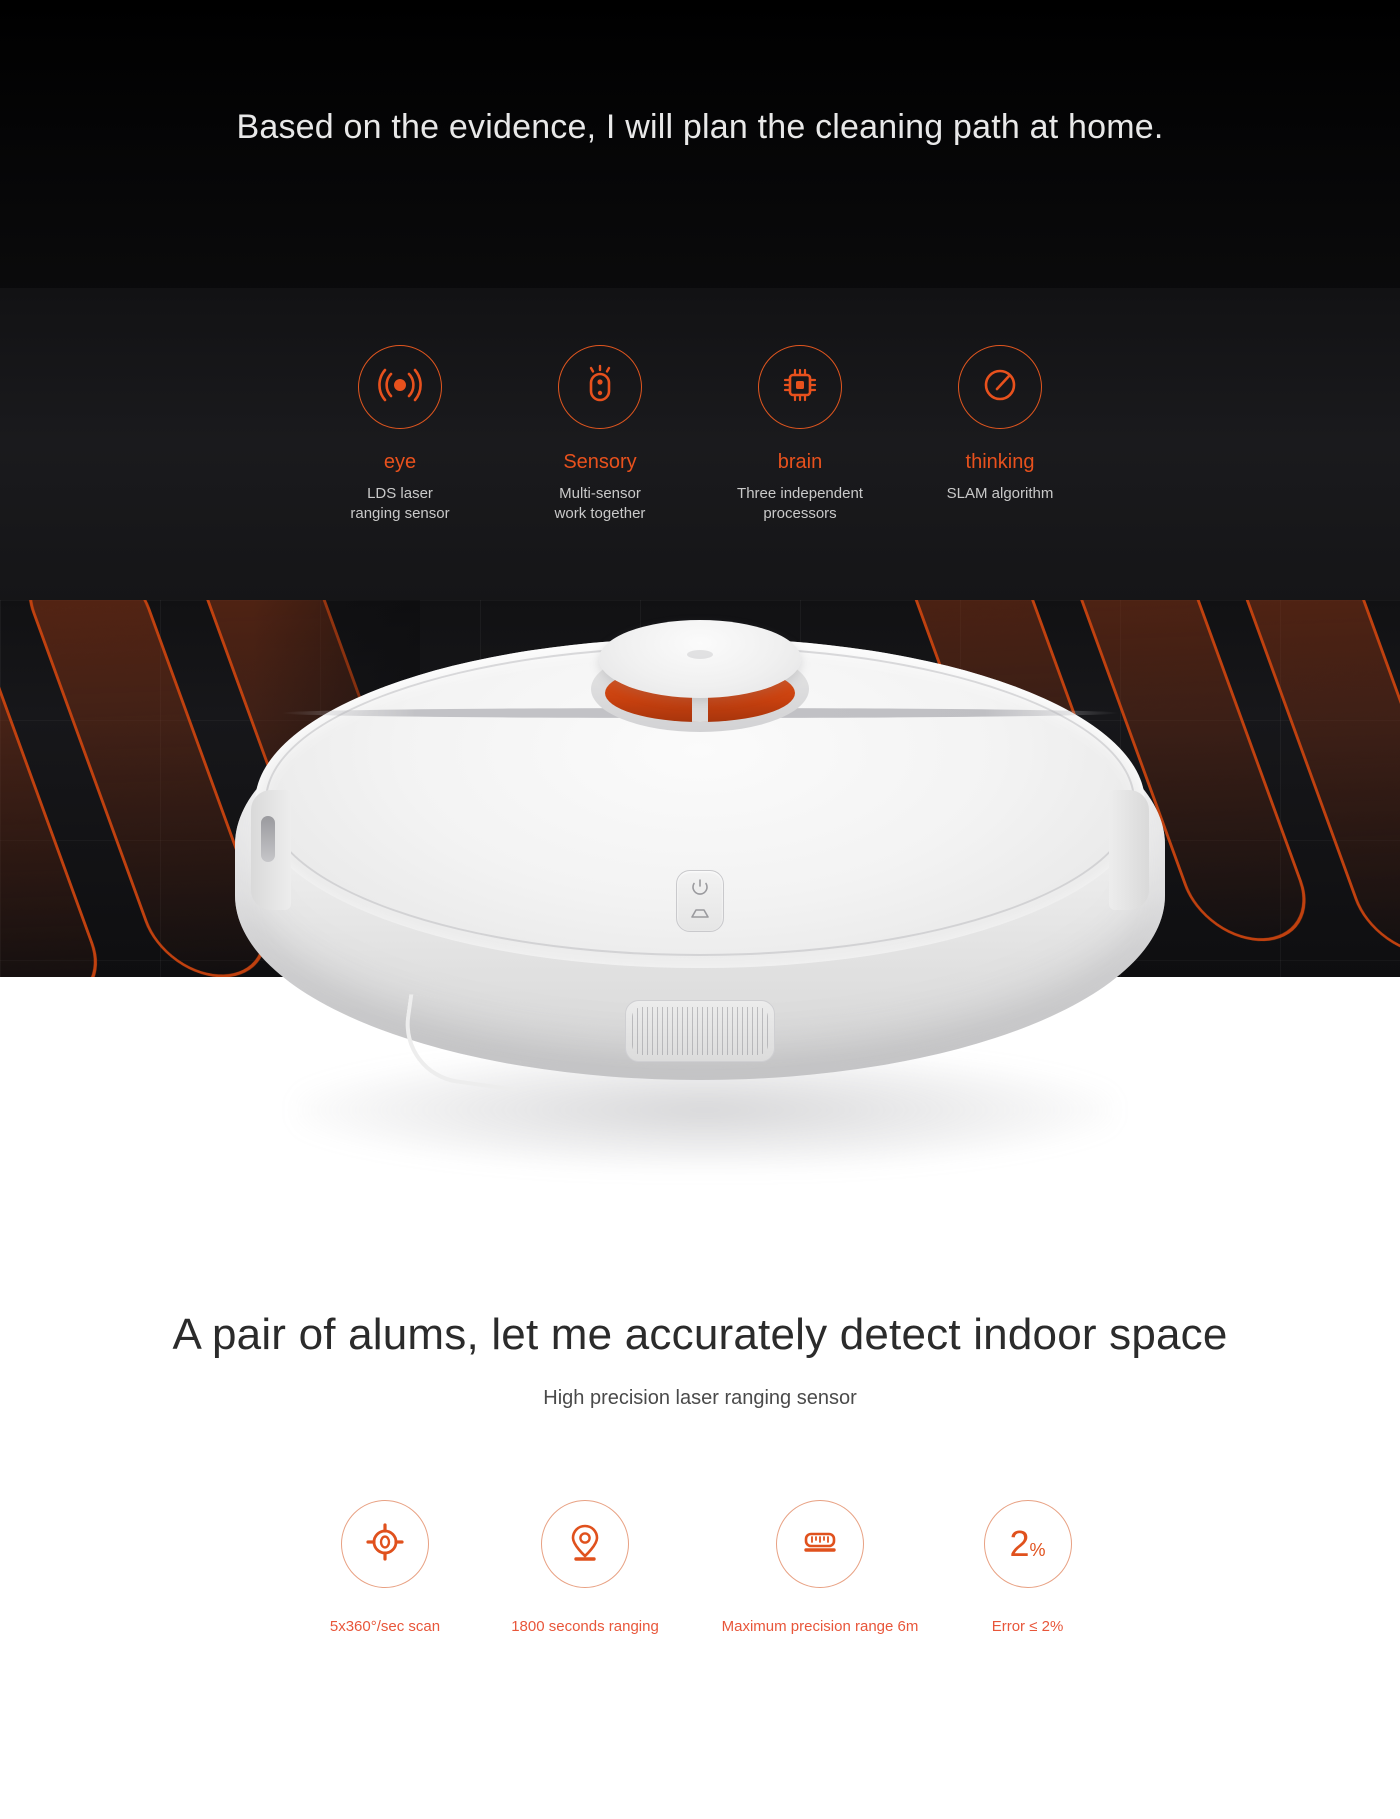 Image resolution: width=1400 pixels, height=1819 pixels. I want to click on feature-thinking: thinking SLAM algorithm, so click(1000, 435).